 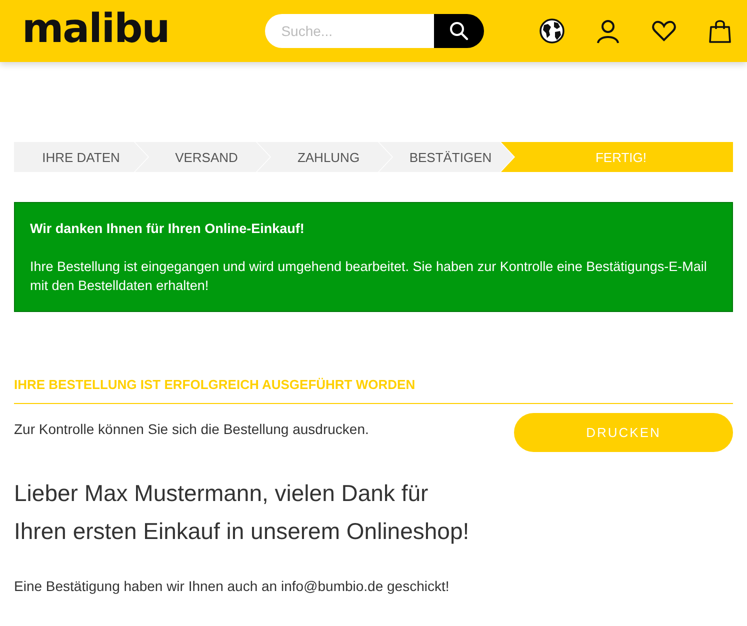 What do you see at coordinates (232, 586) in the screenshot?
I see `confirmation-text: Eine Bestätigung haben wir Ihnen auch an info@bumbio.de geschickt!` at bounding box center [232, 586].